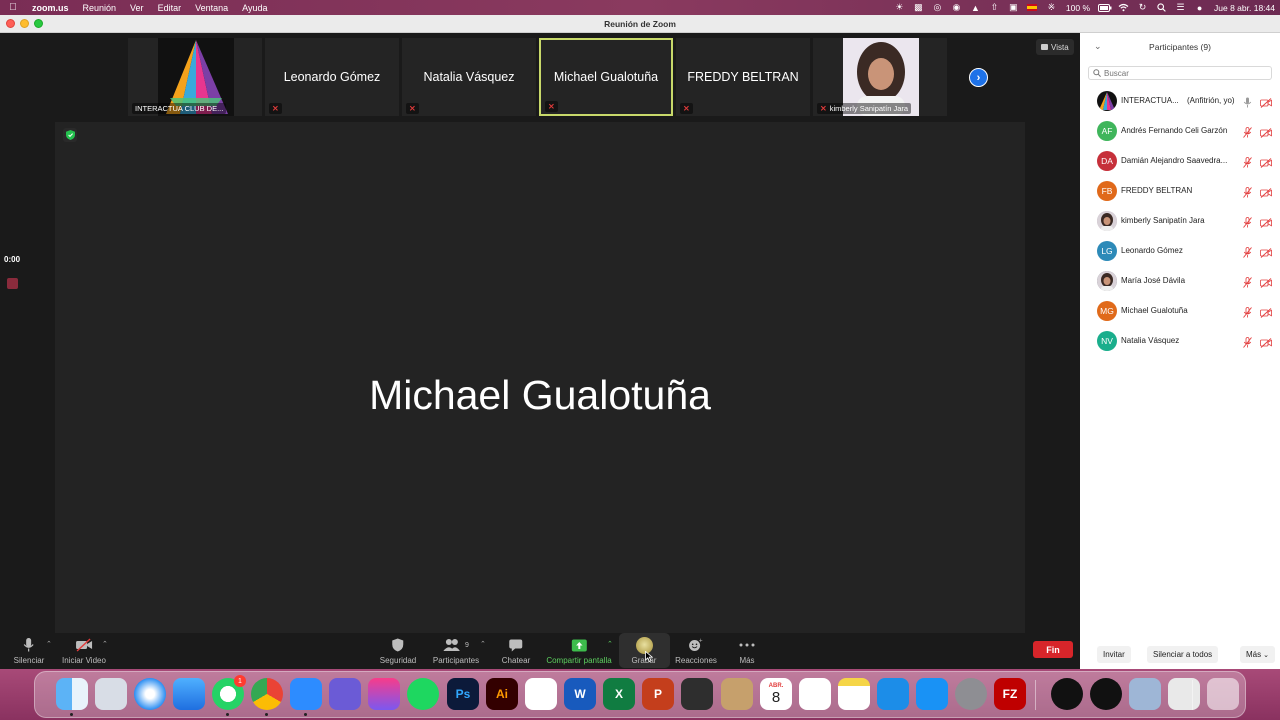 The height and width of the screenshot is (720, 1280). What do you see at coordinates (138, 8) in the screenshot?
I see `menu-ver: Ver` at bounding box center [138, 8].